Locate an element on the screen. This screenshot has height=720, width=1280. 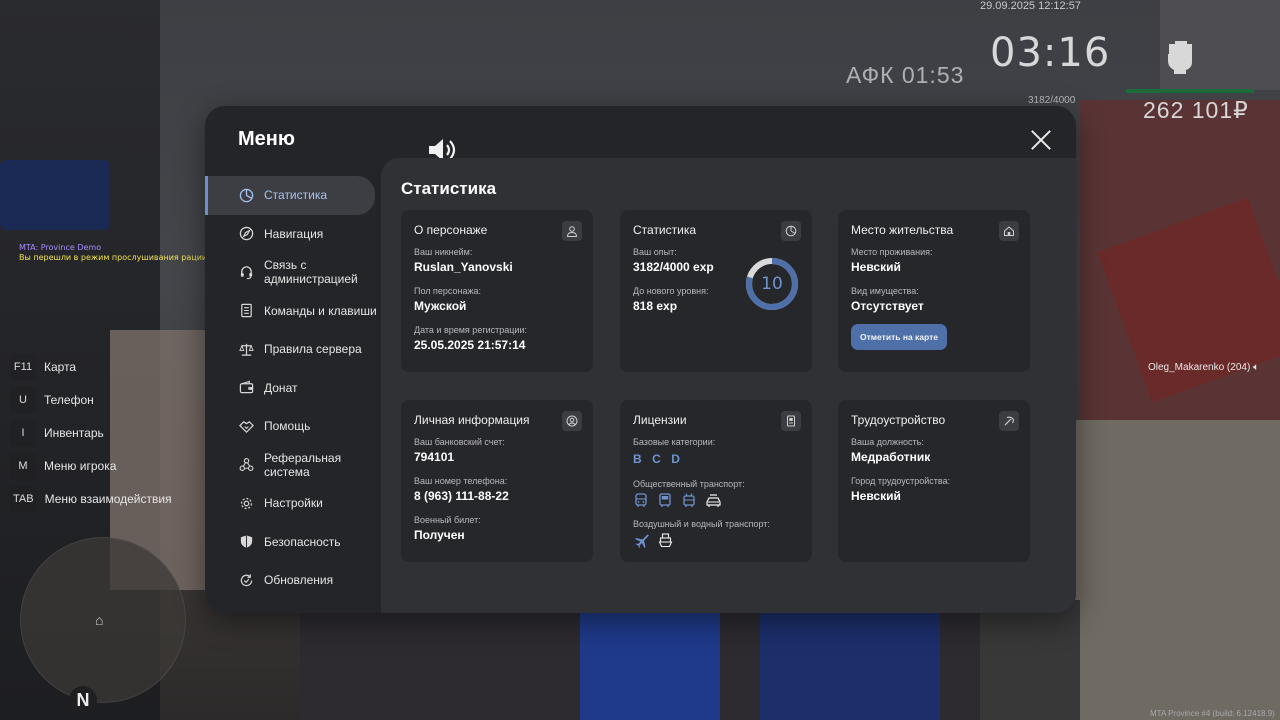
field-label: Город трудоустройства: is located at coordinates (901, 481).